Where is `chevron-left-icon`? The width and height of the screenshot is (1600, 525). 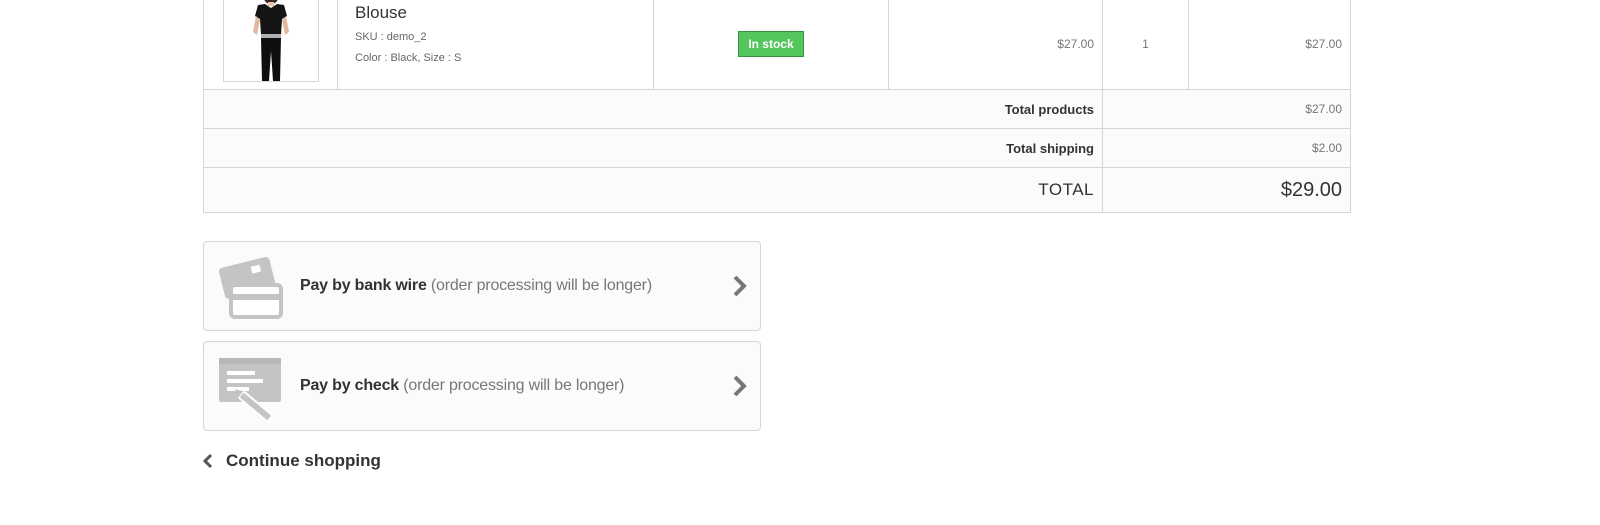 chevron-left-icon is located at coordinates (207, 461).